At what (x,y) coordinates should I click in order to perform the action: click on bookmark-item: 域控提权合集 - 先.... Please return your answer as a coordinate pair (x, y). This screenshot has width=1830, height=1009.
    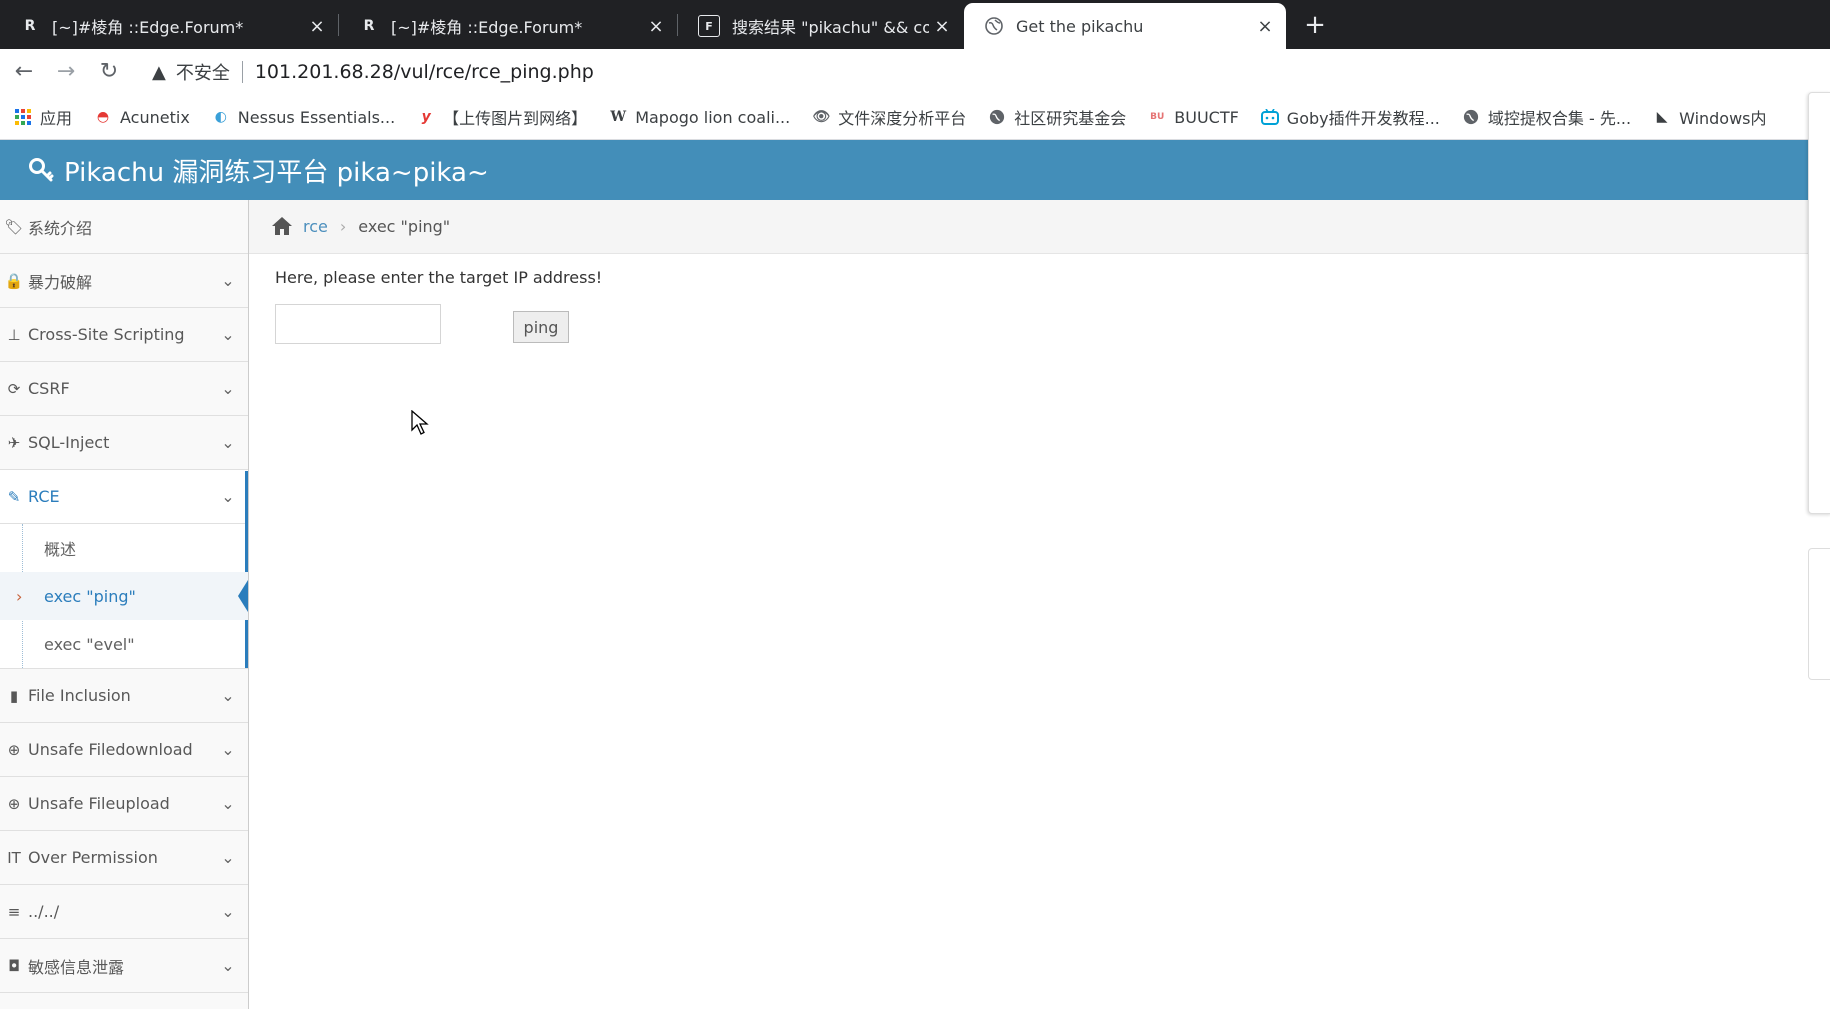
    Looking at the image, I should click on (1546, 117).